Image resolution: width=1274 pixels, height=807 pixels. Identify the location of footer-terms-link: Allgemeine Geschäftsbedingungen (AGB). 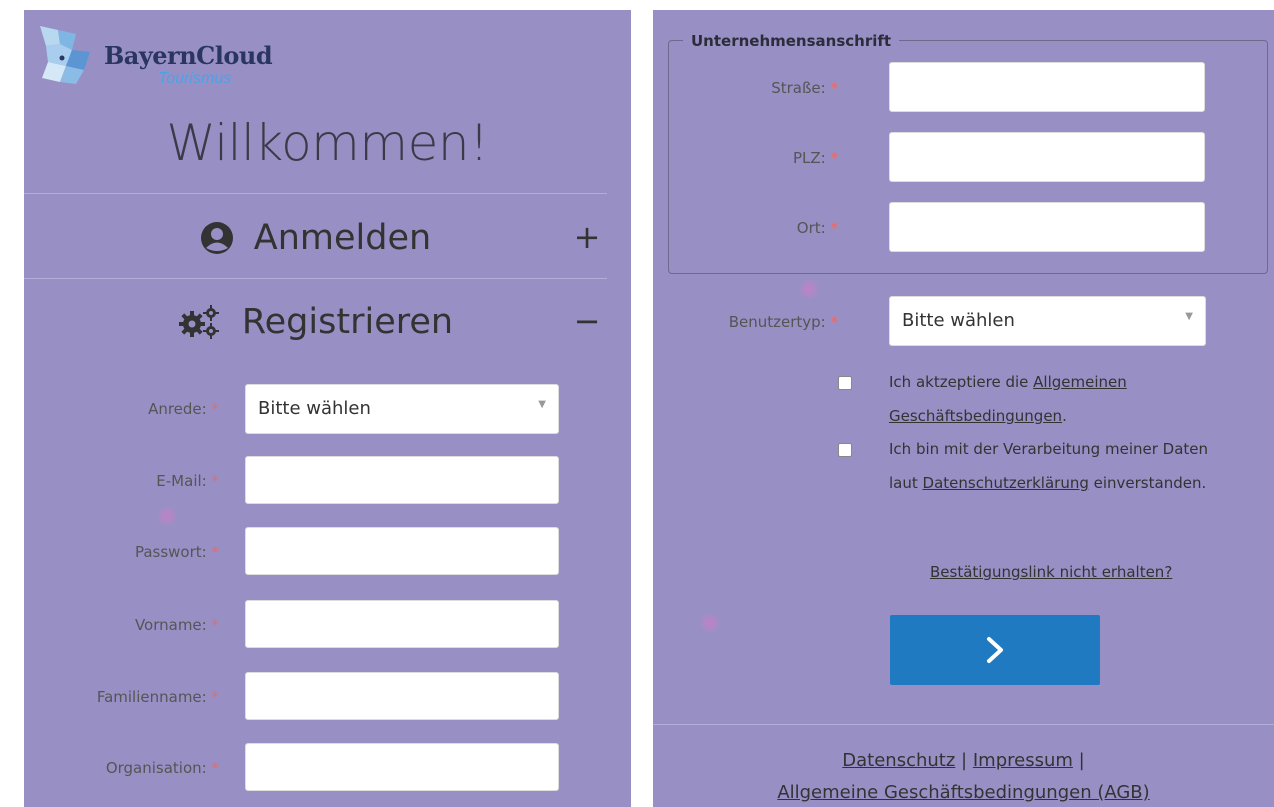
(963, 792).